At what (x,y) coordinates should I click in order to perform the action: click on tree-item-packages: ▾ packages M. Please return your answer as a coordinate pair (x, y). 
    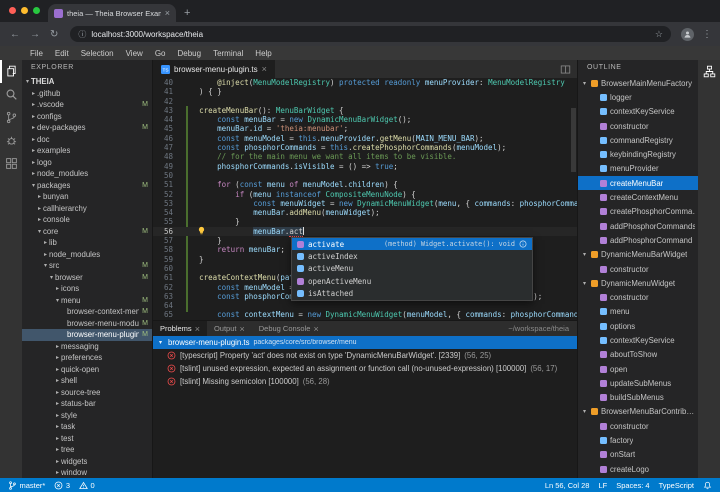
    Looking at the image, I should click on (87, 186).